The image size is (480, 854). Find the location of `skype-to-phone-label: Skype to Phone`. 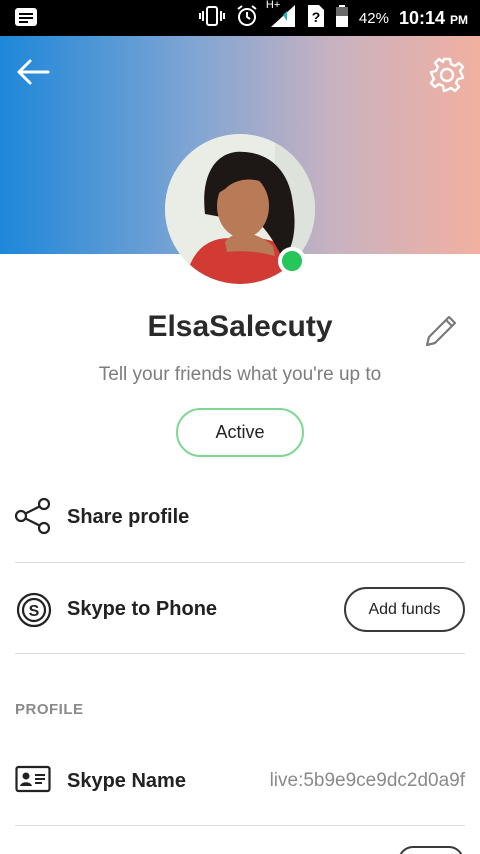

skype-to-phone-label: Skype to Phone is located at coordinates (142, 609).